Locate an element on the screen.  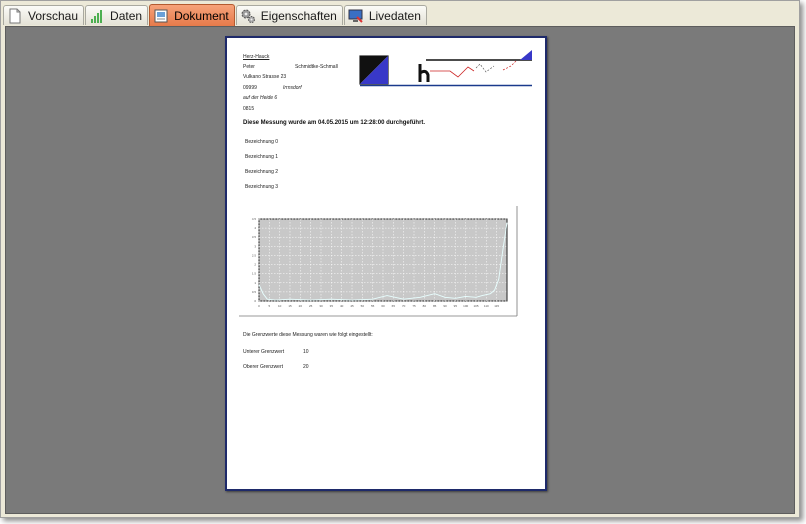
x-tick-label: 15 is located at coordinates (290, 306).